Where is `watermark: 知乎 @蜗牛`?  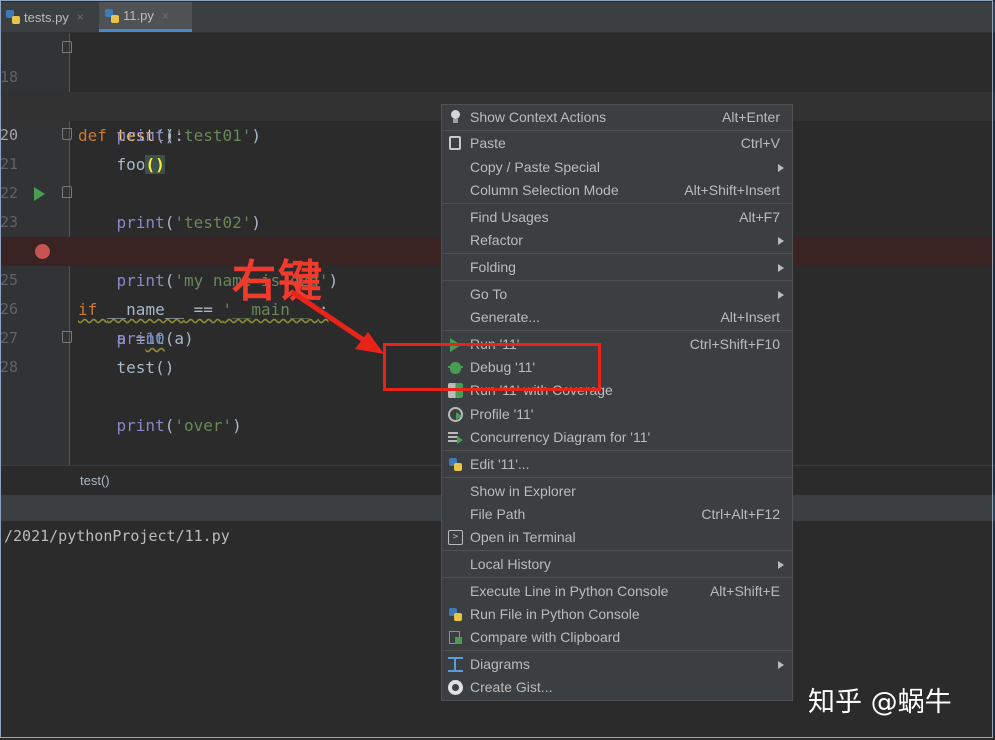 watermark: 知乎 @蜗牛 is located at coordinates (880, 702).